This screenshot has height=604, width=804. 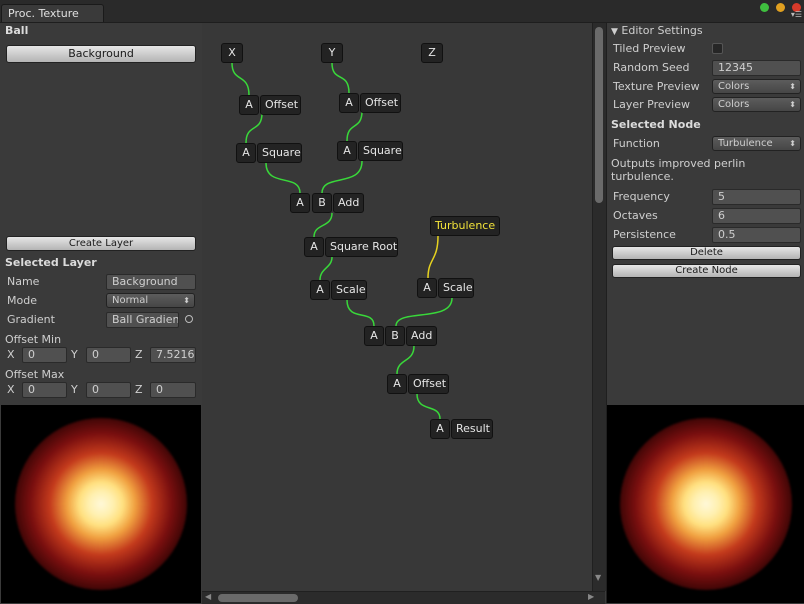 I want to click on delete-node-button: Delete, so click(x=706, y=253).